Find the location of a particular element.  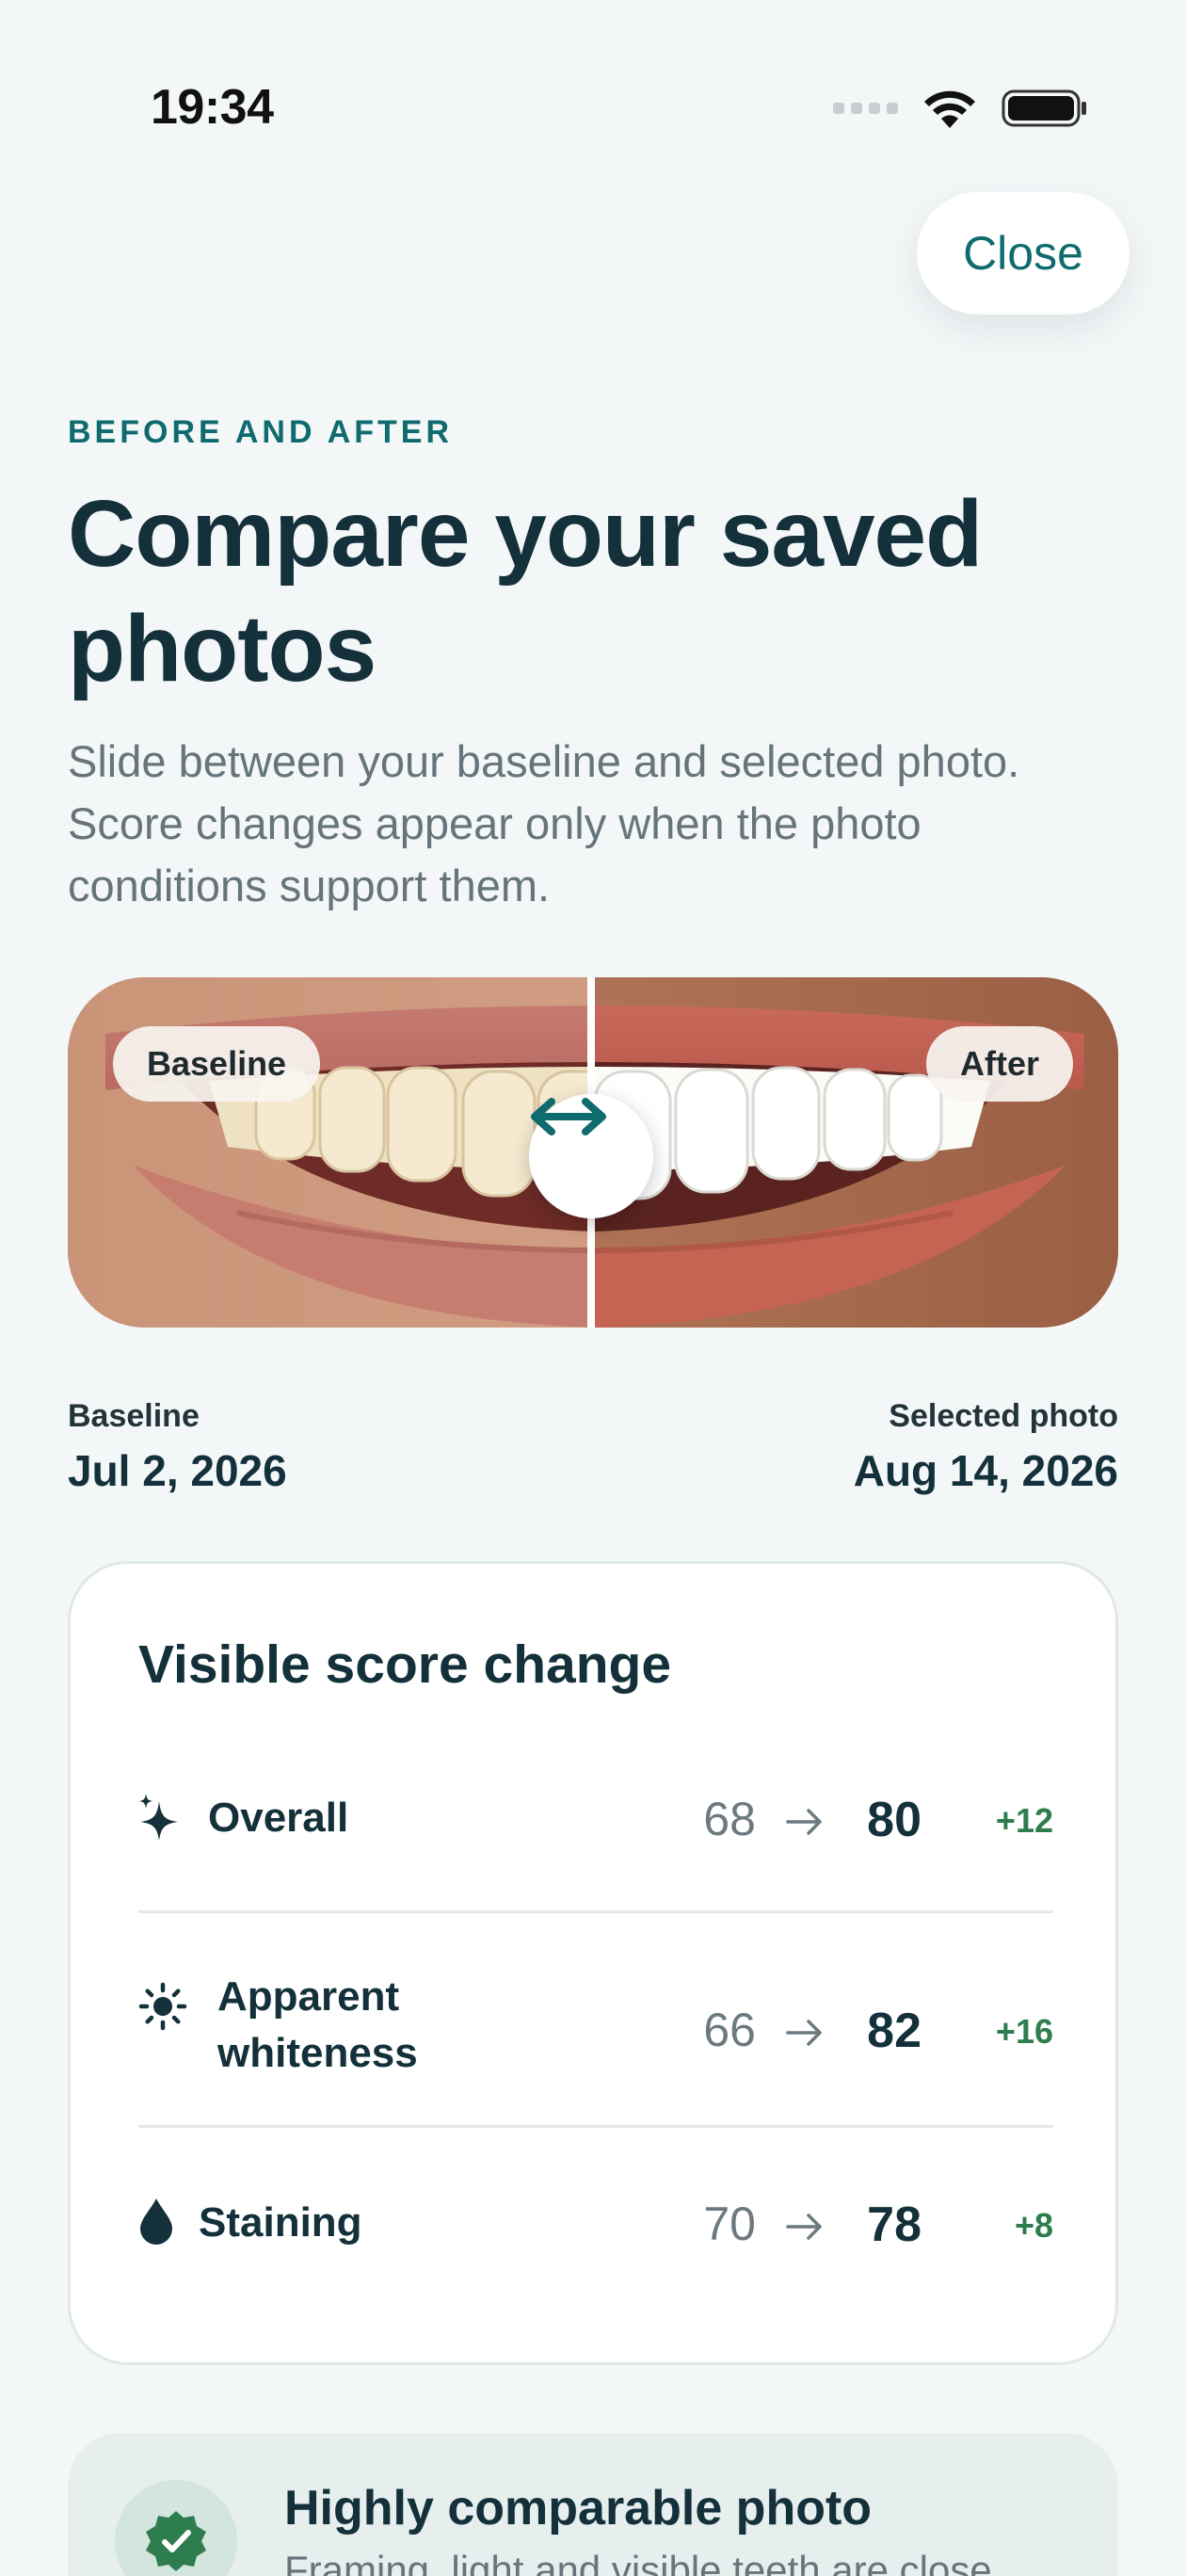

sparkle-icon is located at coordinates (158, 1817).